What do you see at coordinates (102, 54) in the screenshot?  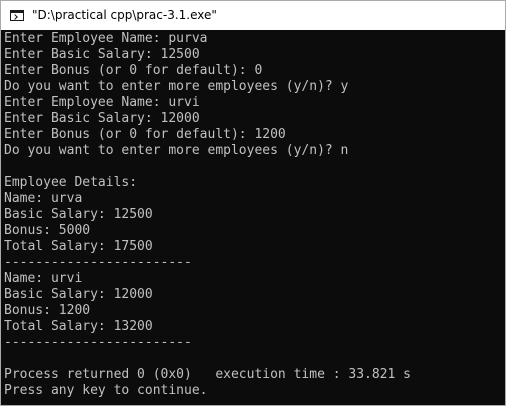 I see `console-line: Enter Basic Salary: 12500` at bounding box center [102, 54].